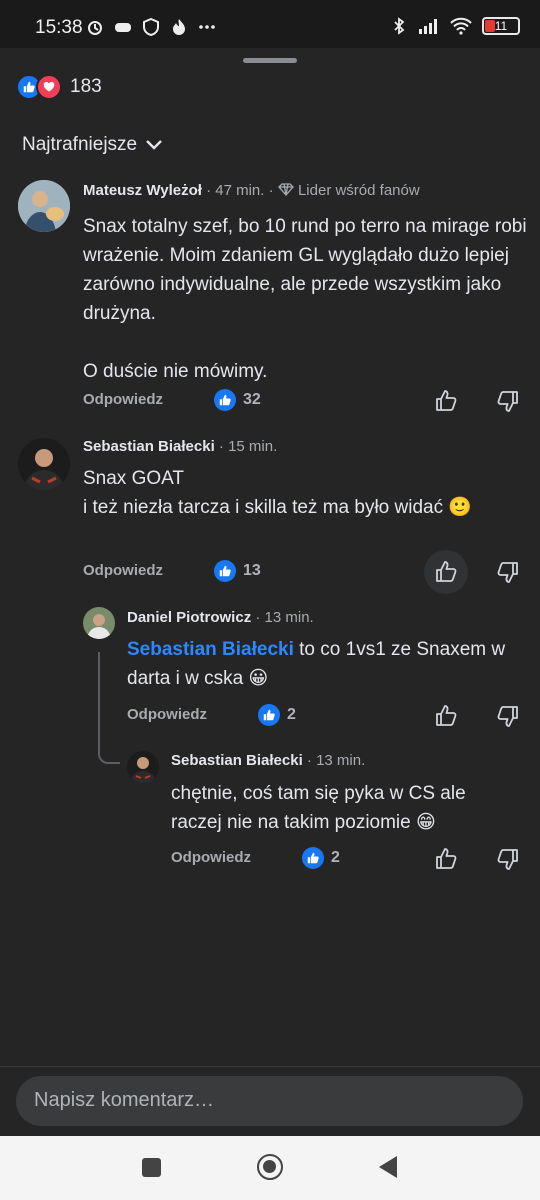 The image size is (540, 1200). I want to click on comment-like-count: 32, so click(237, 400).